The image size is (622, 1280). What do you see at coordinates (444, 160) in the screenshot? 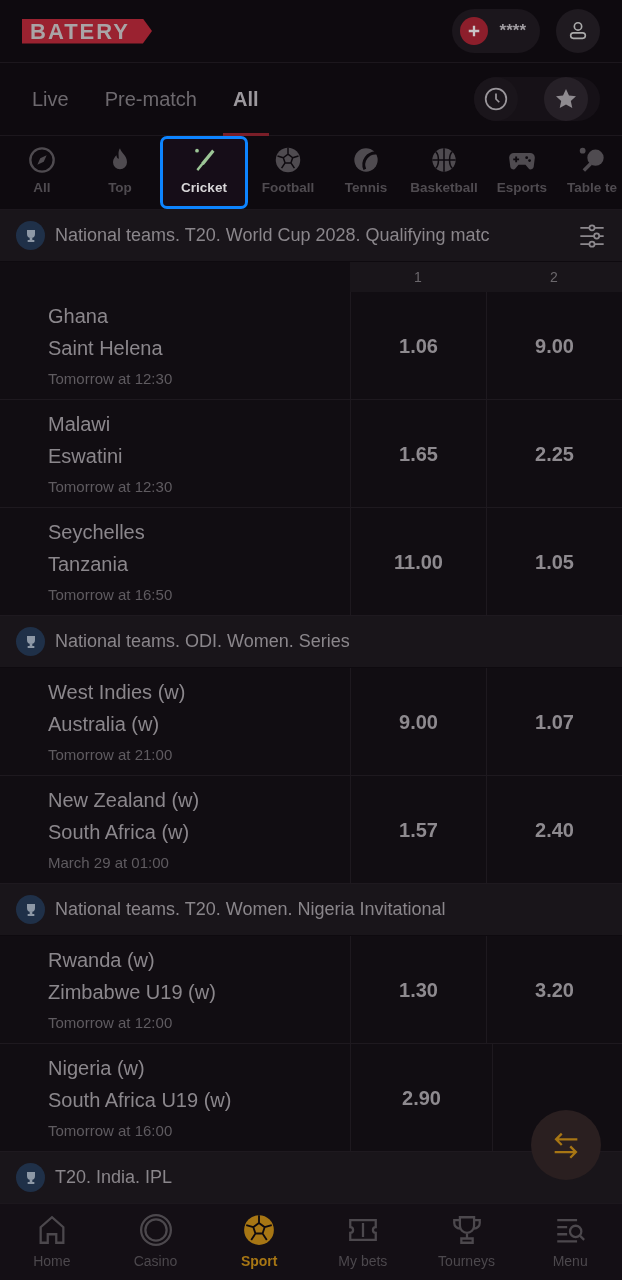
I see `basketball-icon` at bounding box center [444, 160].